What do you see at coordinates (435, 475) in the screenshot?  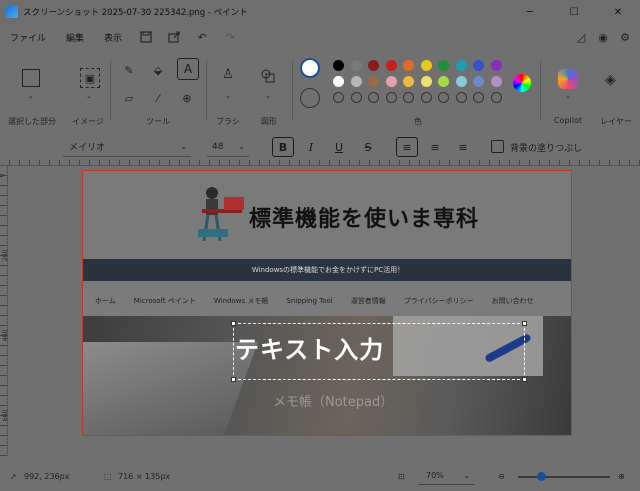 I see `zoom-value: 70%` at bounding box center [435, 475].